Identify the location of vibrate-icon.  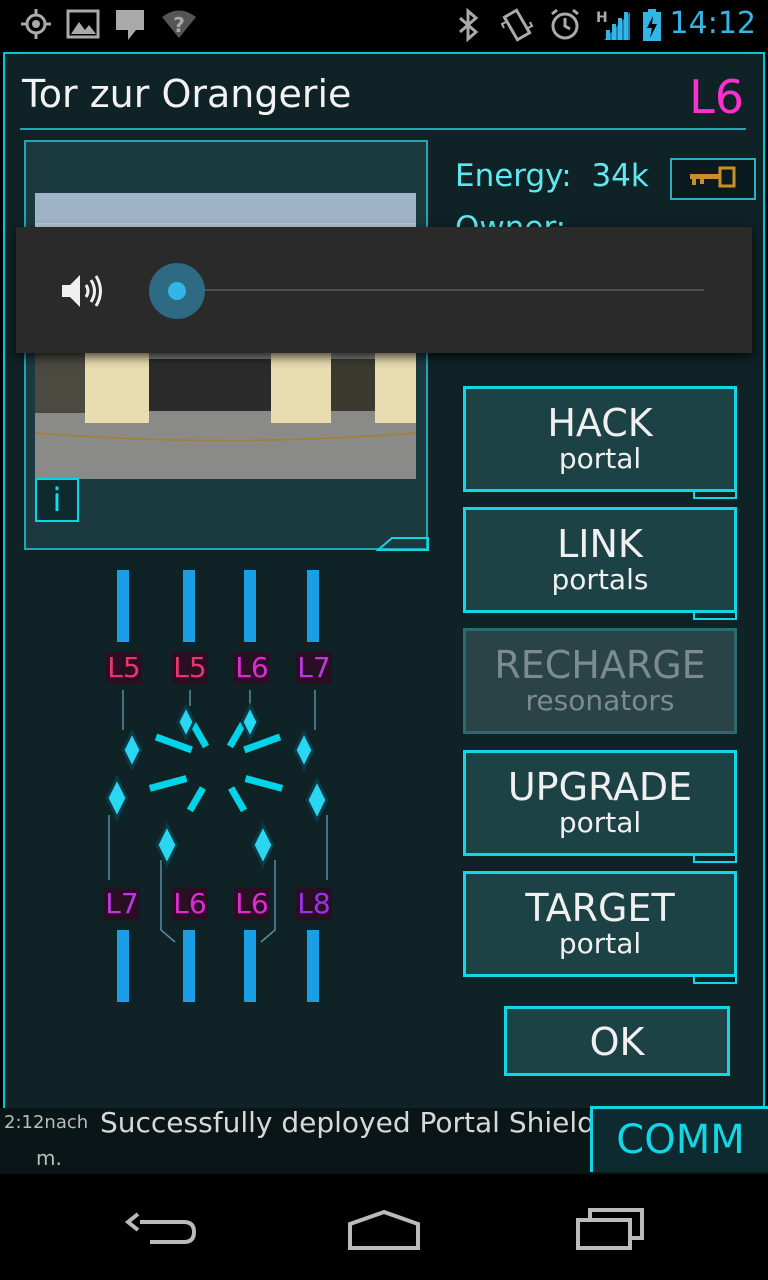
(517, 25).